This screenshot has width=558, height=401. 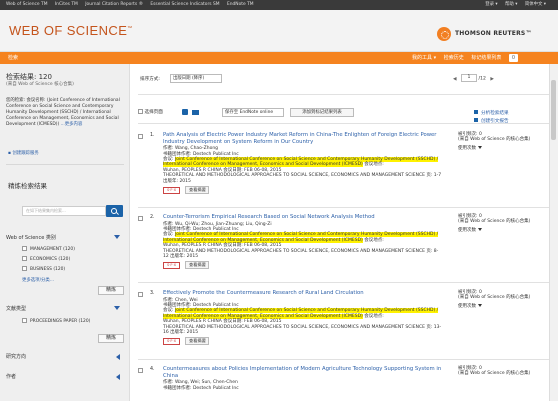 I want to click on add-to-marked-list-button: 添加到标记结果列表, so click(x=322, y=112).